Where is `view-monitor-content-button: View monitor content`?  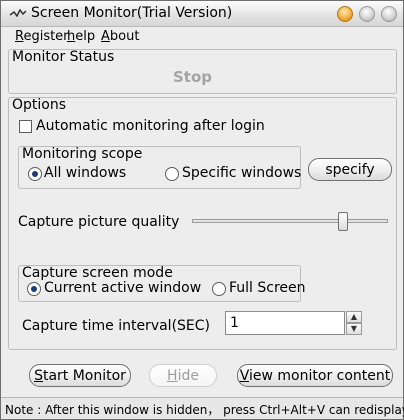
view-monitor-content-button: View monitor content is located at coordinates (315, 375).